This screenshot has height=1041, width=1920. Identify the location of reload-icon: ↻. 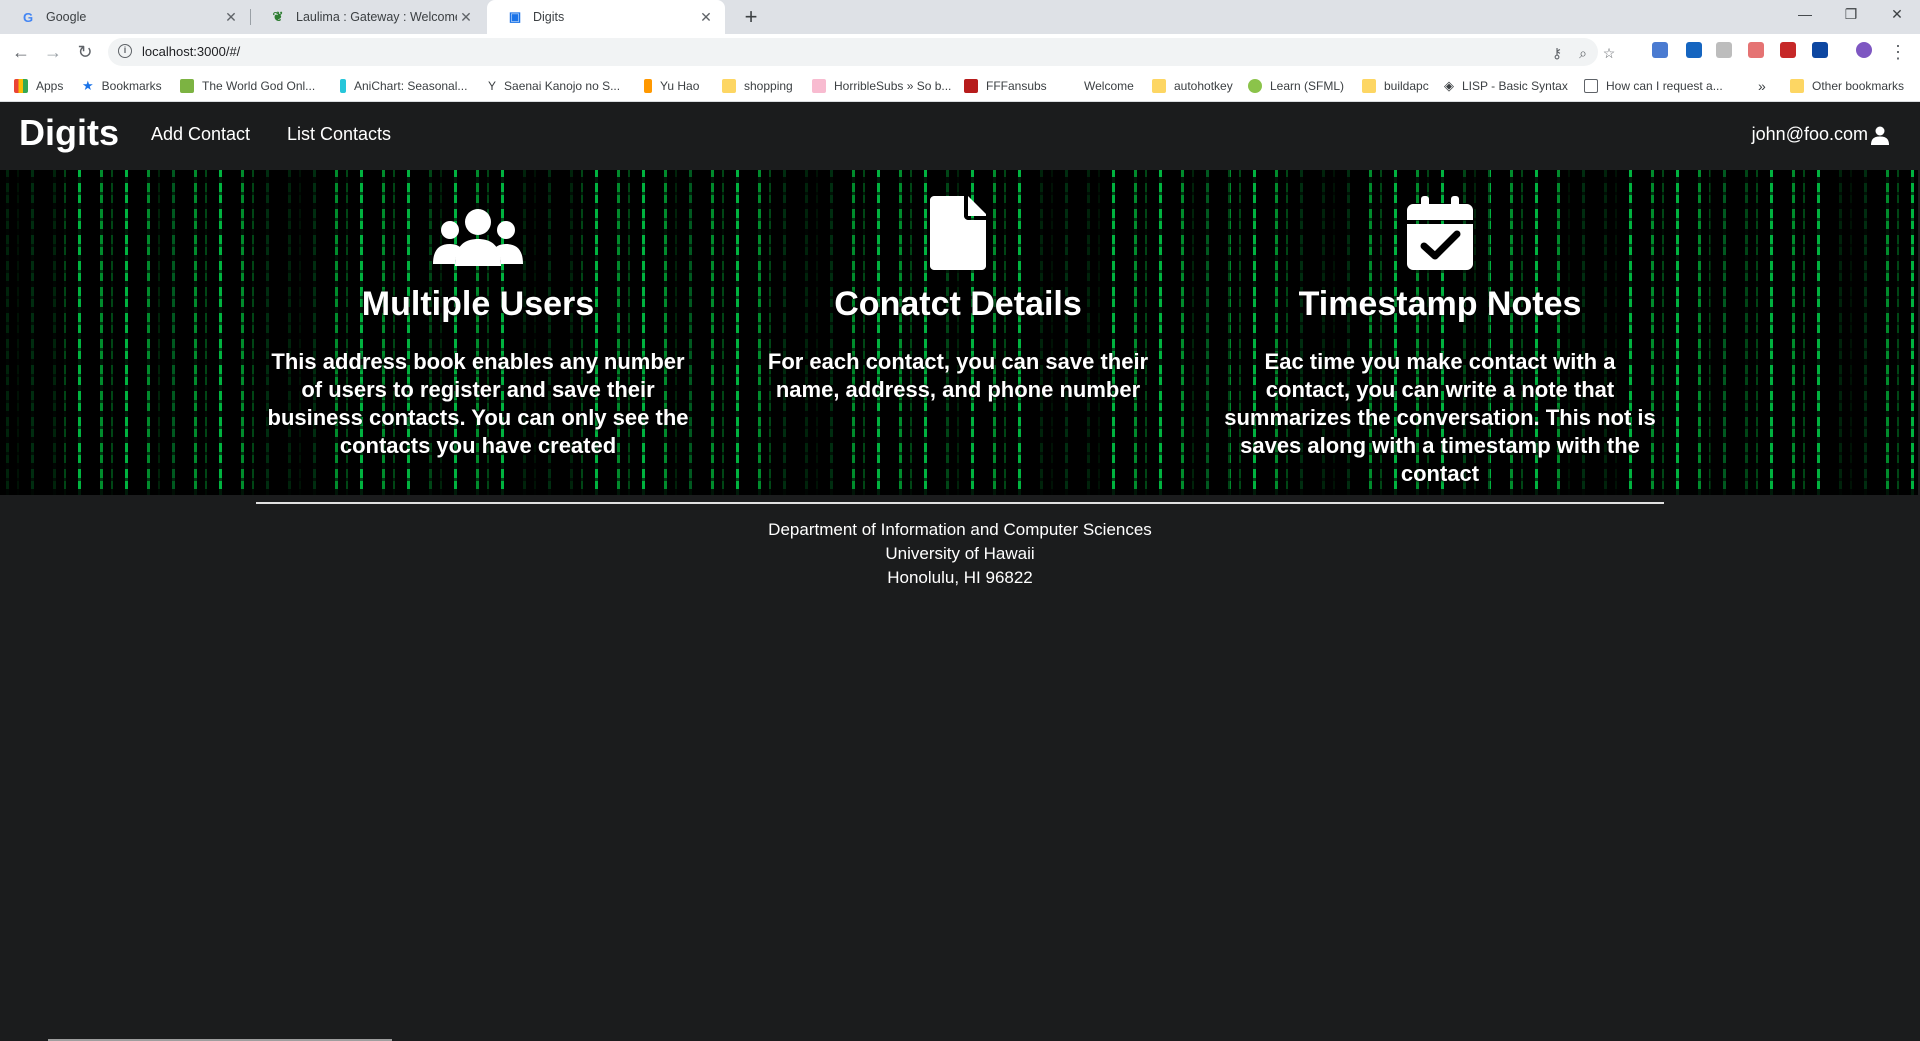
(85, 52).